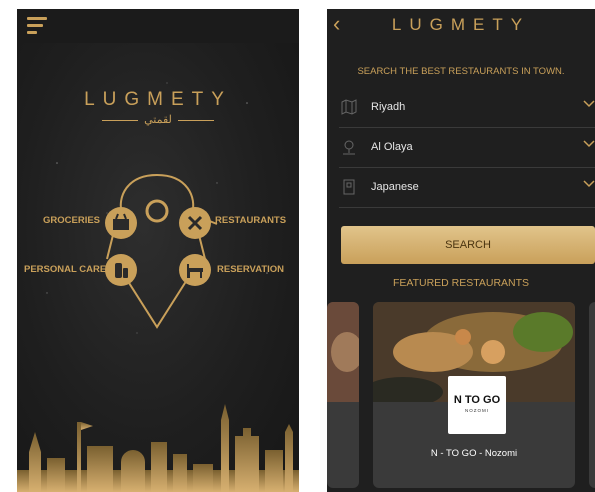  I want to click on restaurant-card: N TO GO NOZOMI N - TO GO - Nozomi, so click(474, 395).